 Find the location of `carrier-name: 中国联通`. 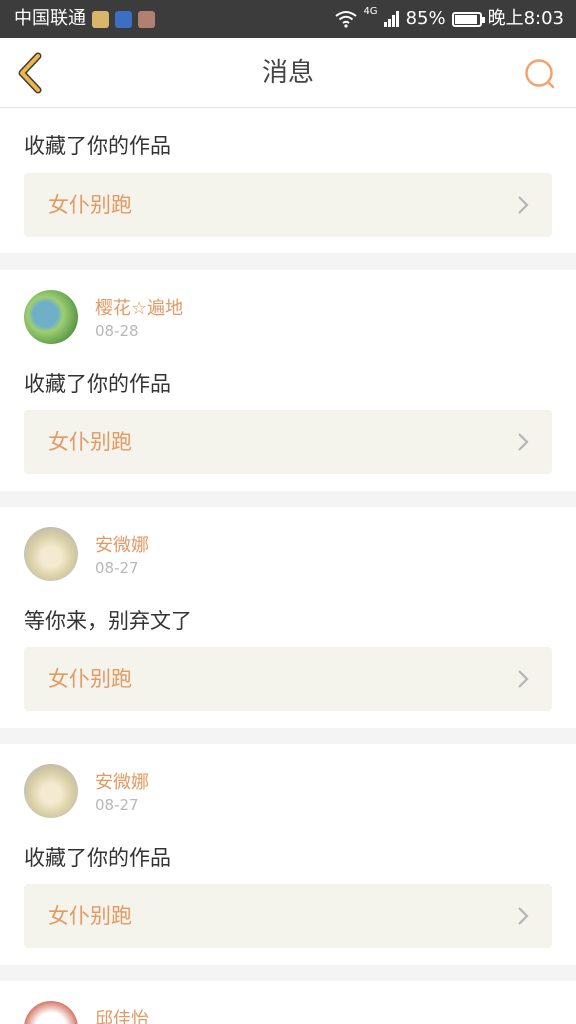

carrier-name: 中国联通 is located at coordinates (50, 18).